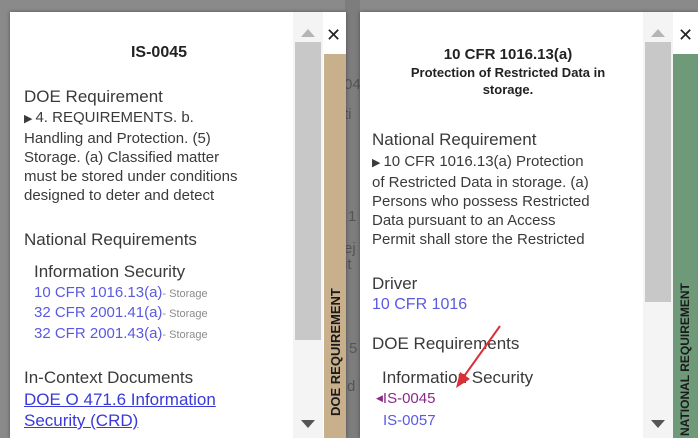 The width and height of the screenshot is (698, 438). I want to click on background-text: 1, so click(352, 216).